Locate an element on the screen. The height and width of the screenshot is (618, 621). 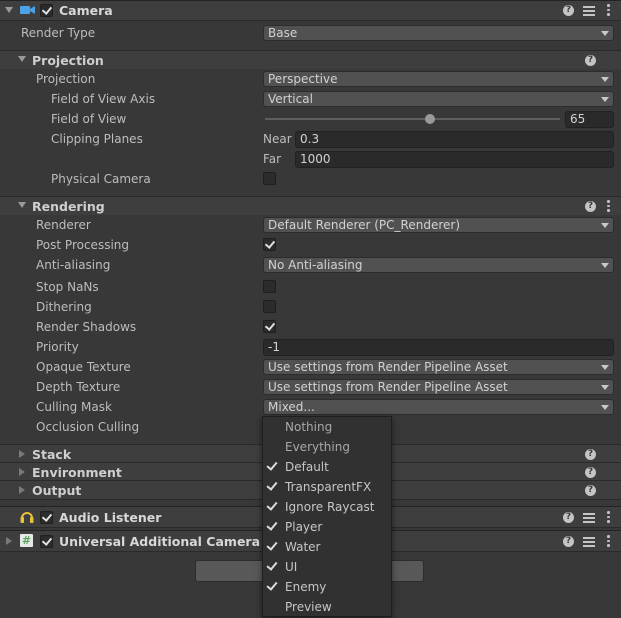
fov-label: Field of View is located at coordinates (89, 119).